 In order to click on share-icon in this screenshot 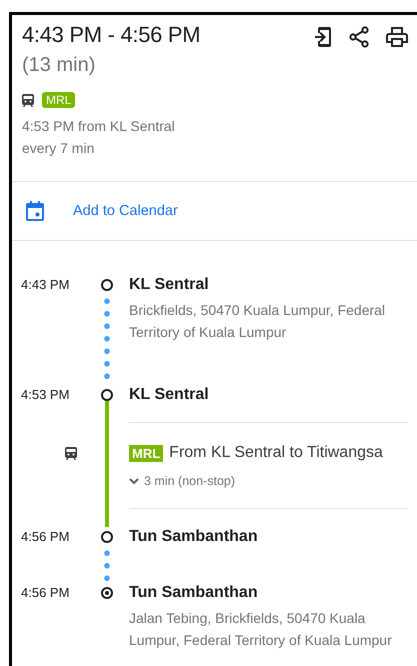, I will do `click(359, 37)`.